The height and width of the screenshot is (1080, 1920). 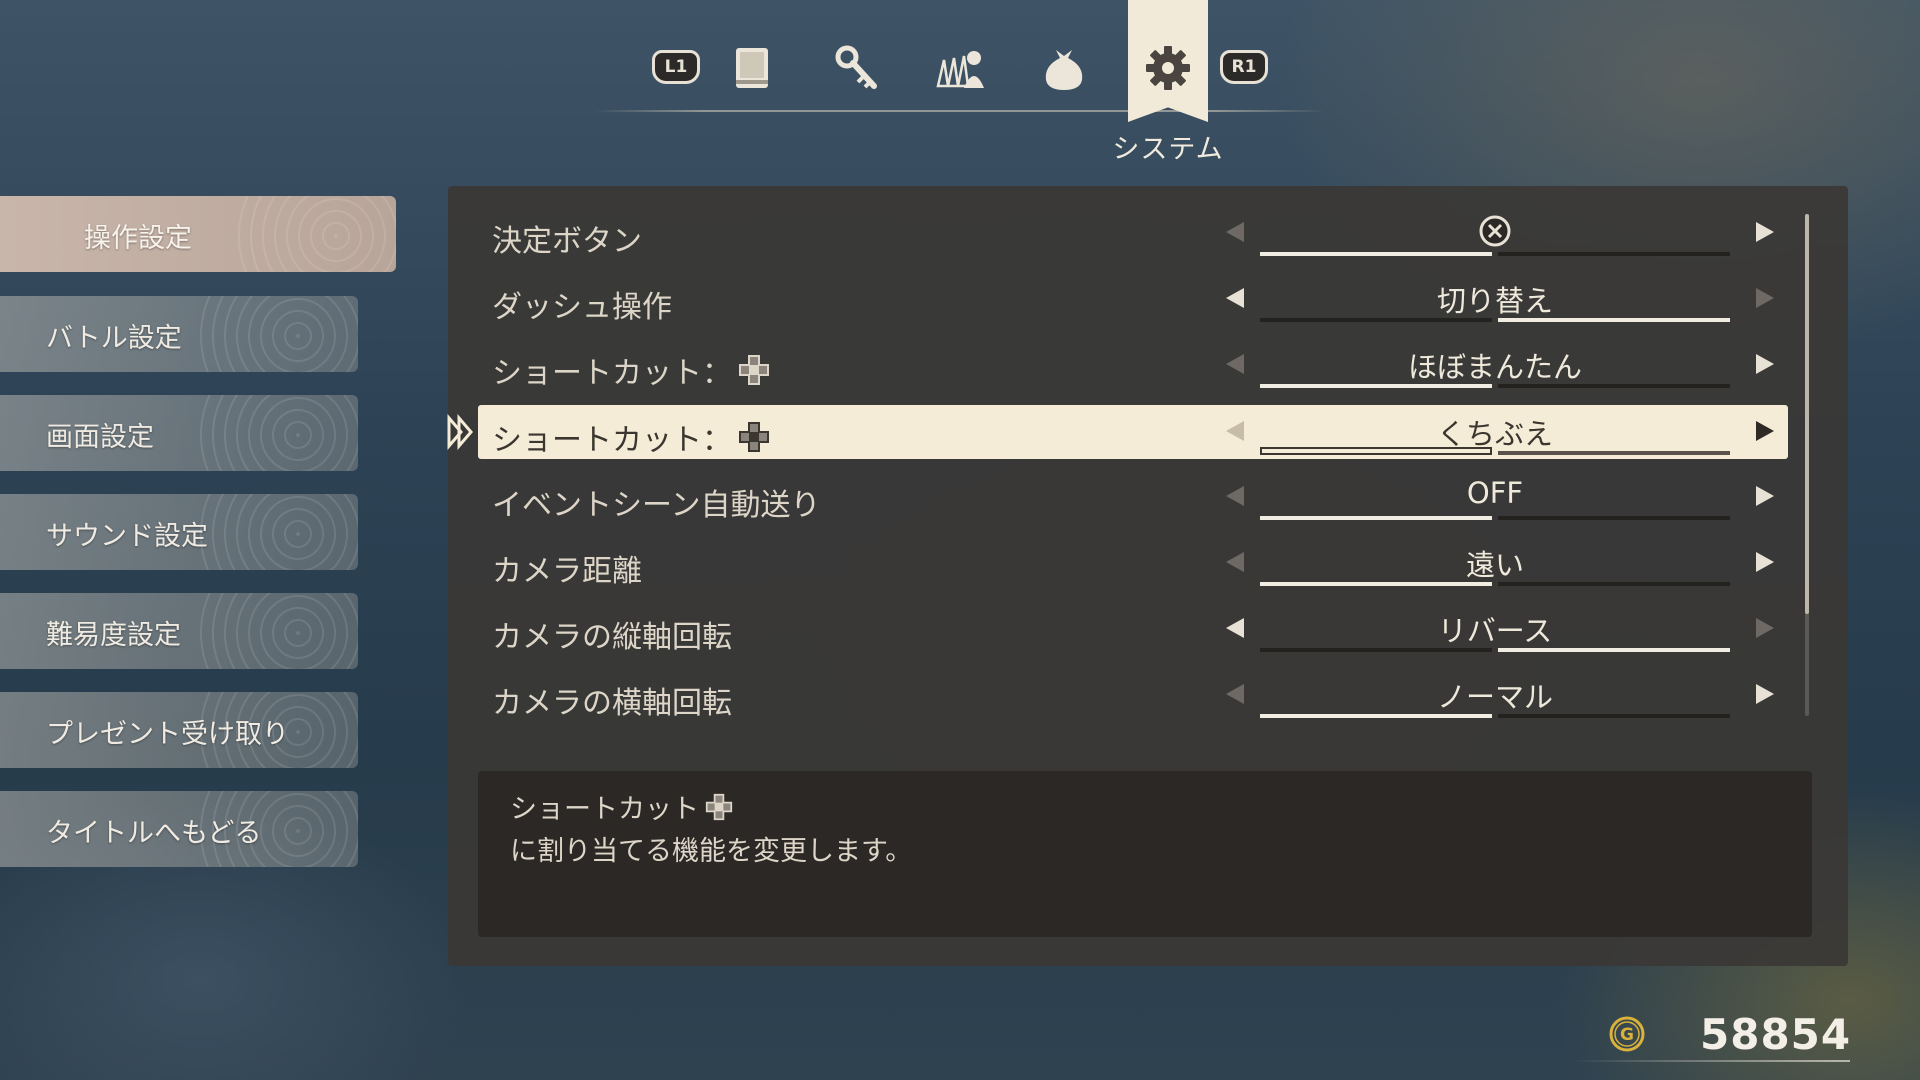 I want to click on sidemenu-item-difficulty: 難易度設定, so click(x=179, y=631).